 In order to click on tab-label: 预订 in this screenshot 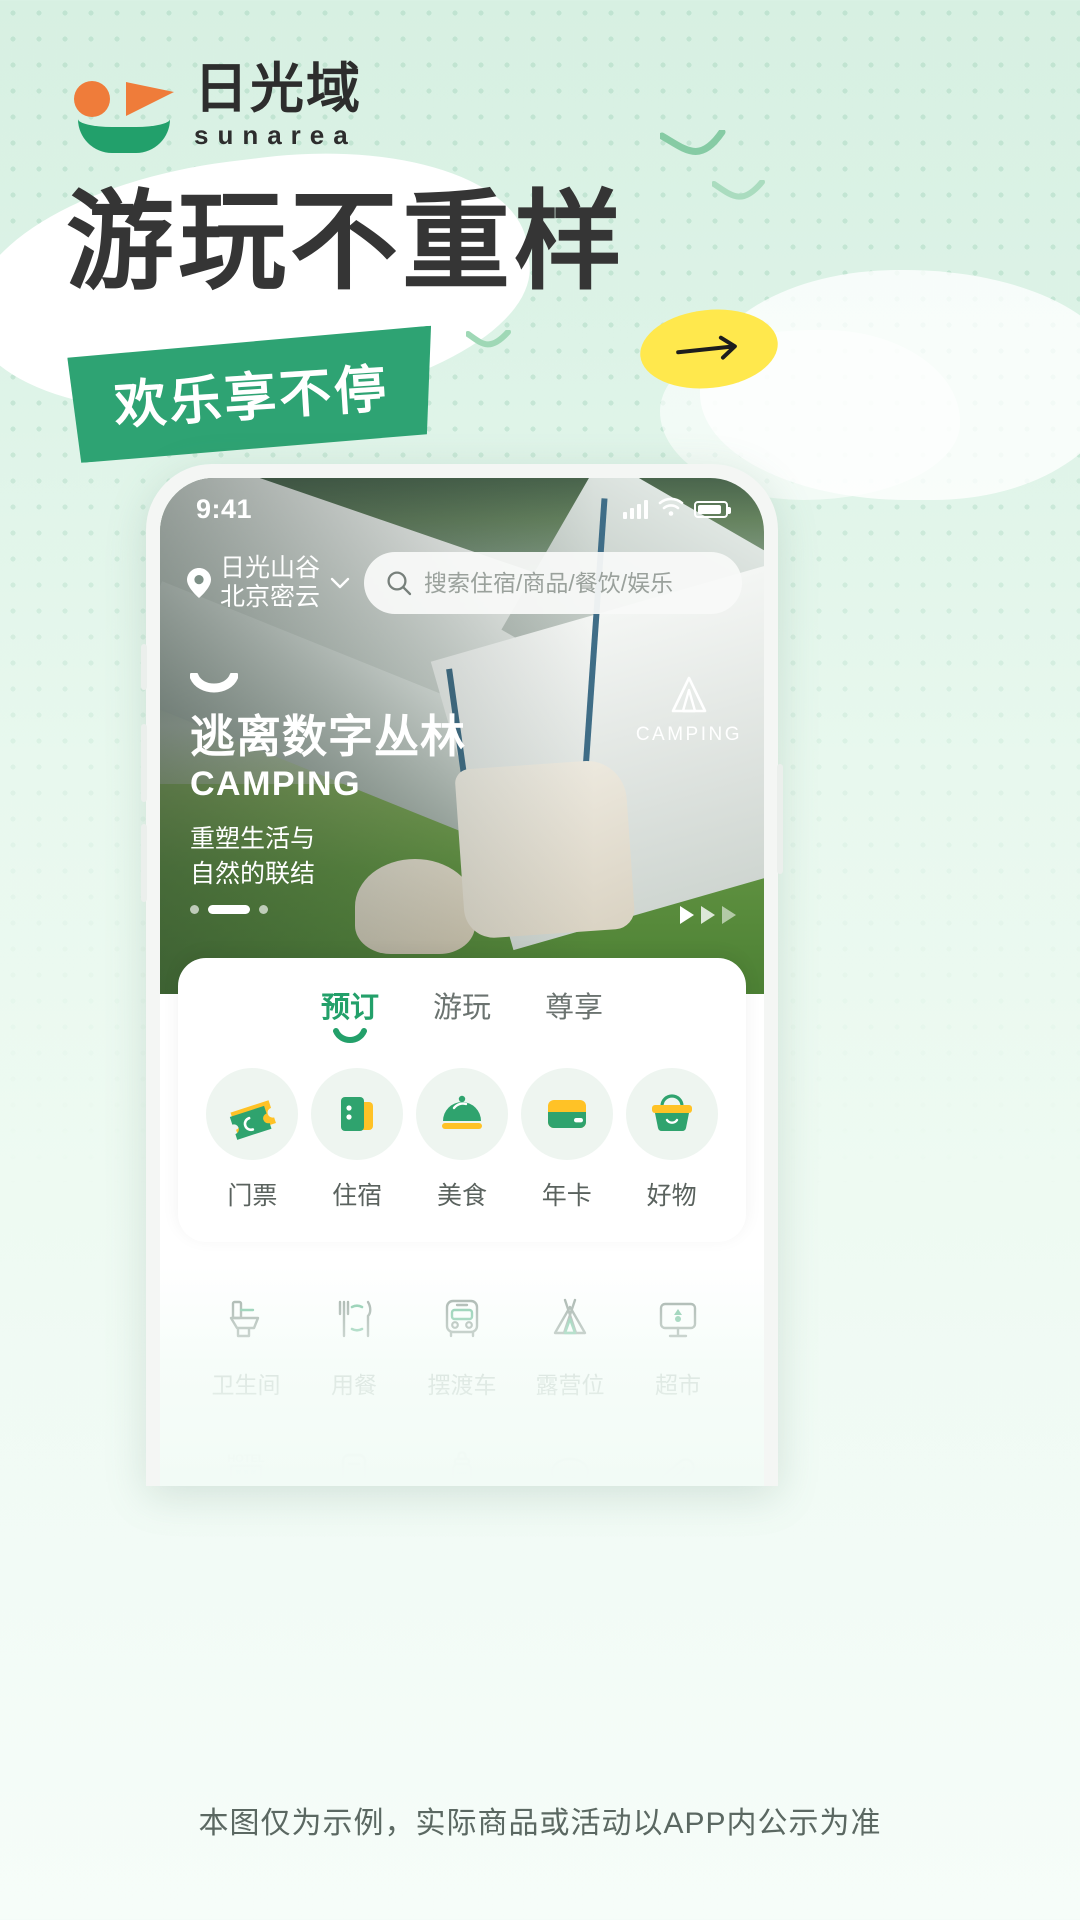, I will do `click(349, 1008)`.